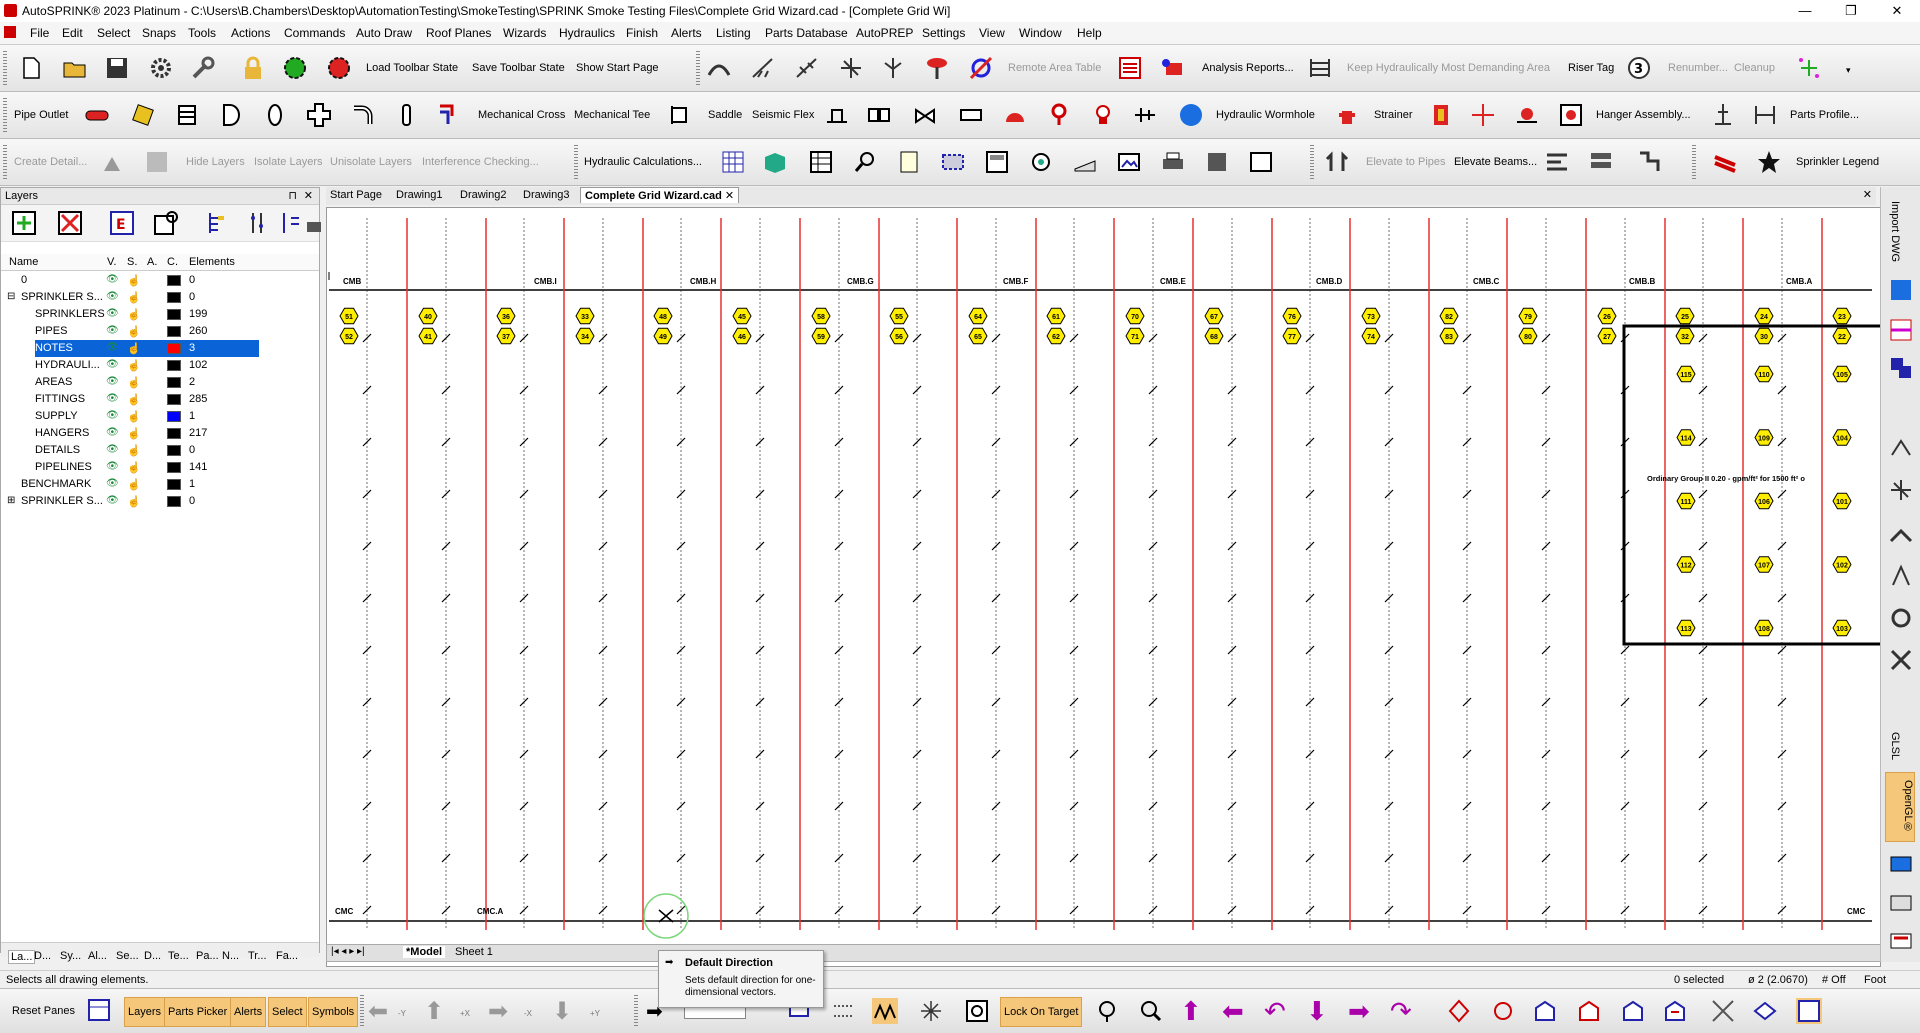  I want to click on sheet-nav-icon: |◂ ◂ ▸ ▸|, so click(348, 951).